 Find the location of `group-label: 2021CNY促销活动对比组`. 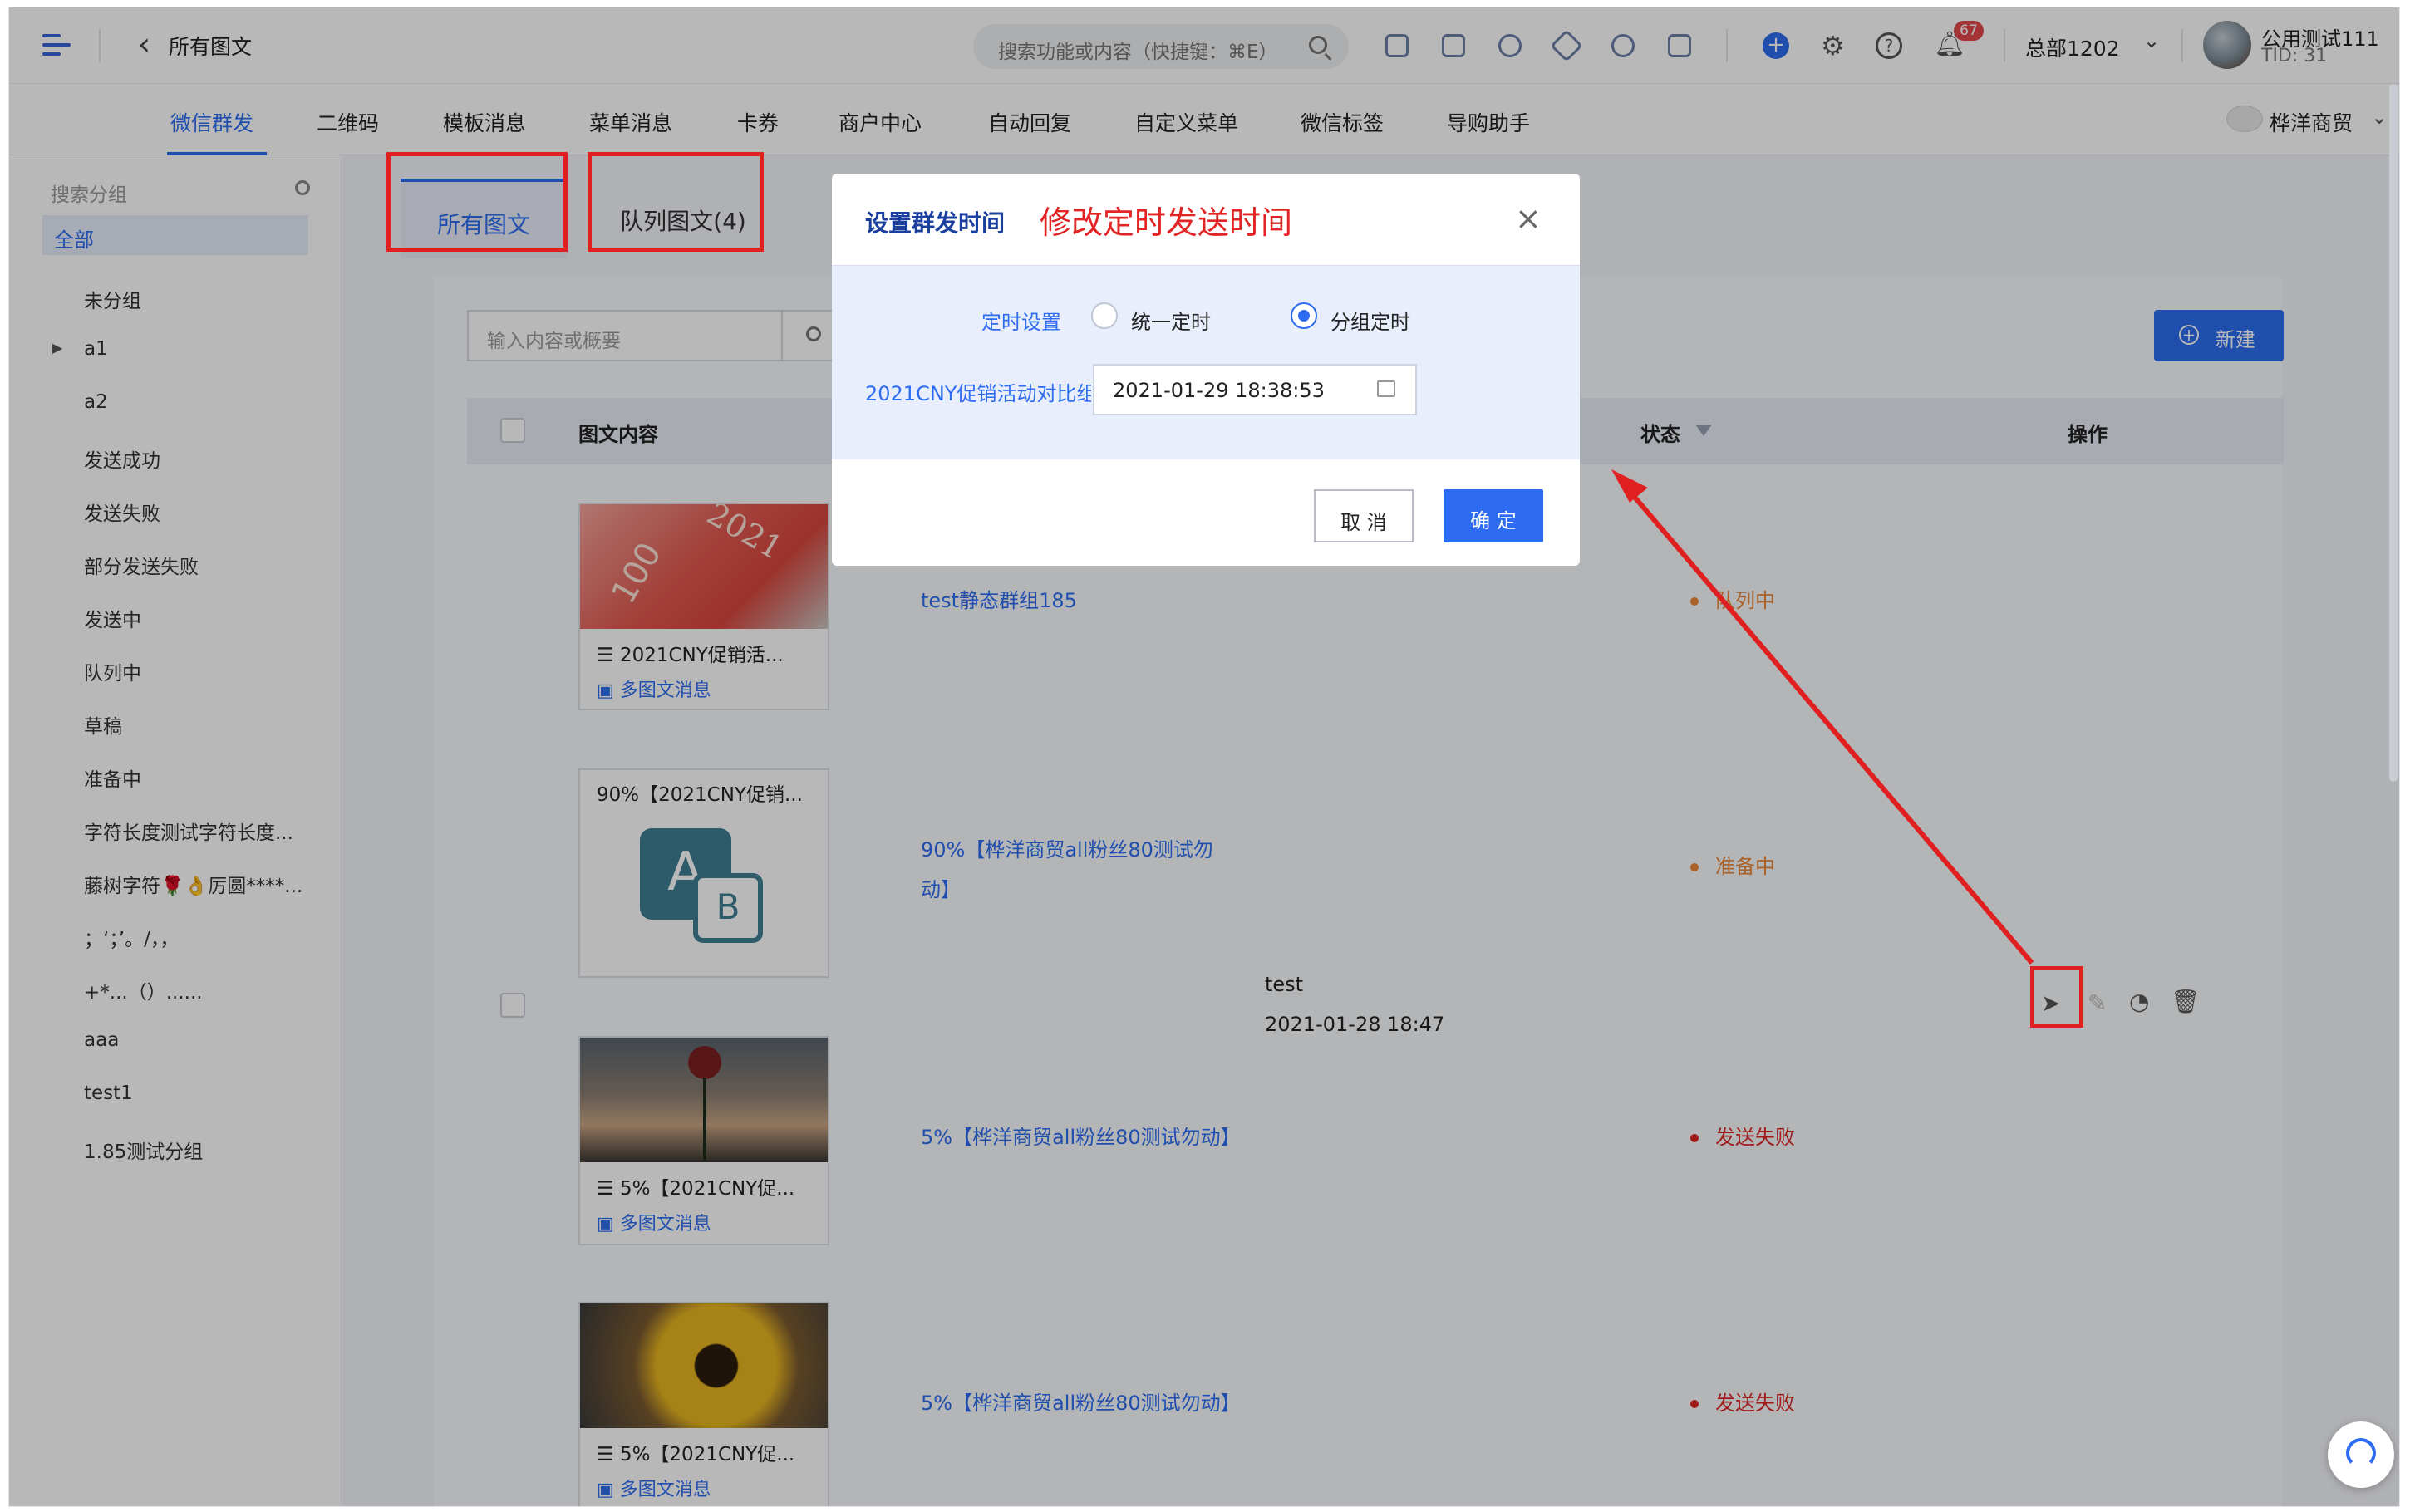

group-label: 2021CNY促销活动对比组 is located at coordinates (978, 393).